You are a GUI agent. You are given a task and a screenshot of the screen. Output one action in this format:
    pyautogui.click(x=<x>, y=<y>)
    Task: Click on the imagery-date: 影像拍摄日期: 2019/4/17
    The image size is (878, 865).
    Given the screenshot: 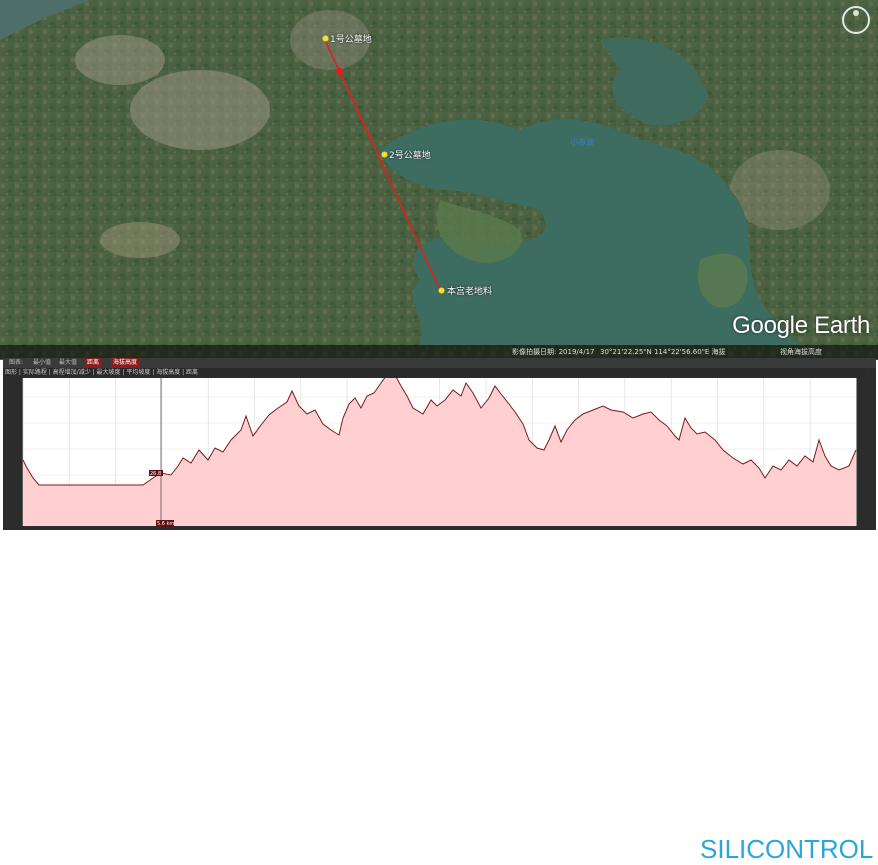 What is the action you would take?
    pyautogui.click(x=553, y=352)
    